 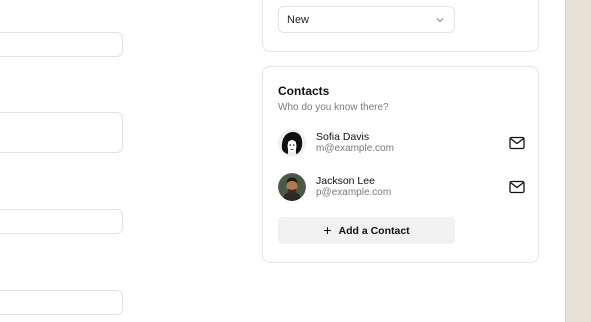 I want to click on contact-item: Sofia Davis m@example.com, so click(x=401, y=144).